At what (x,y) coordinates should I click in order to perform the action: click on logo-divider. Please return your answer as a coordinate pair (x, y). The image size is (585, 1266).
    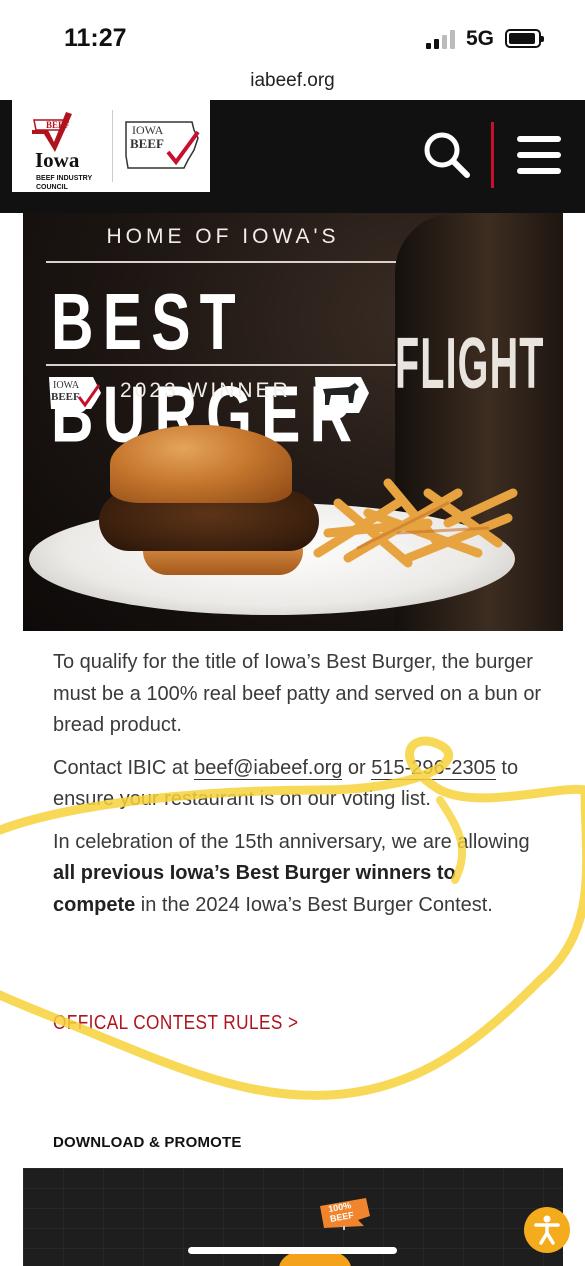
    Looking at the image, I should click on (112, 146).